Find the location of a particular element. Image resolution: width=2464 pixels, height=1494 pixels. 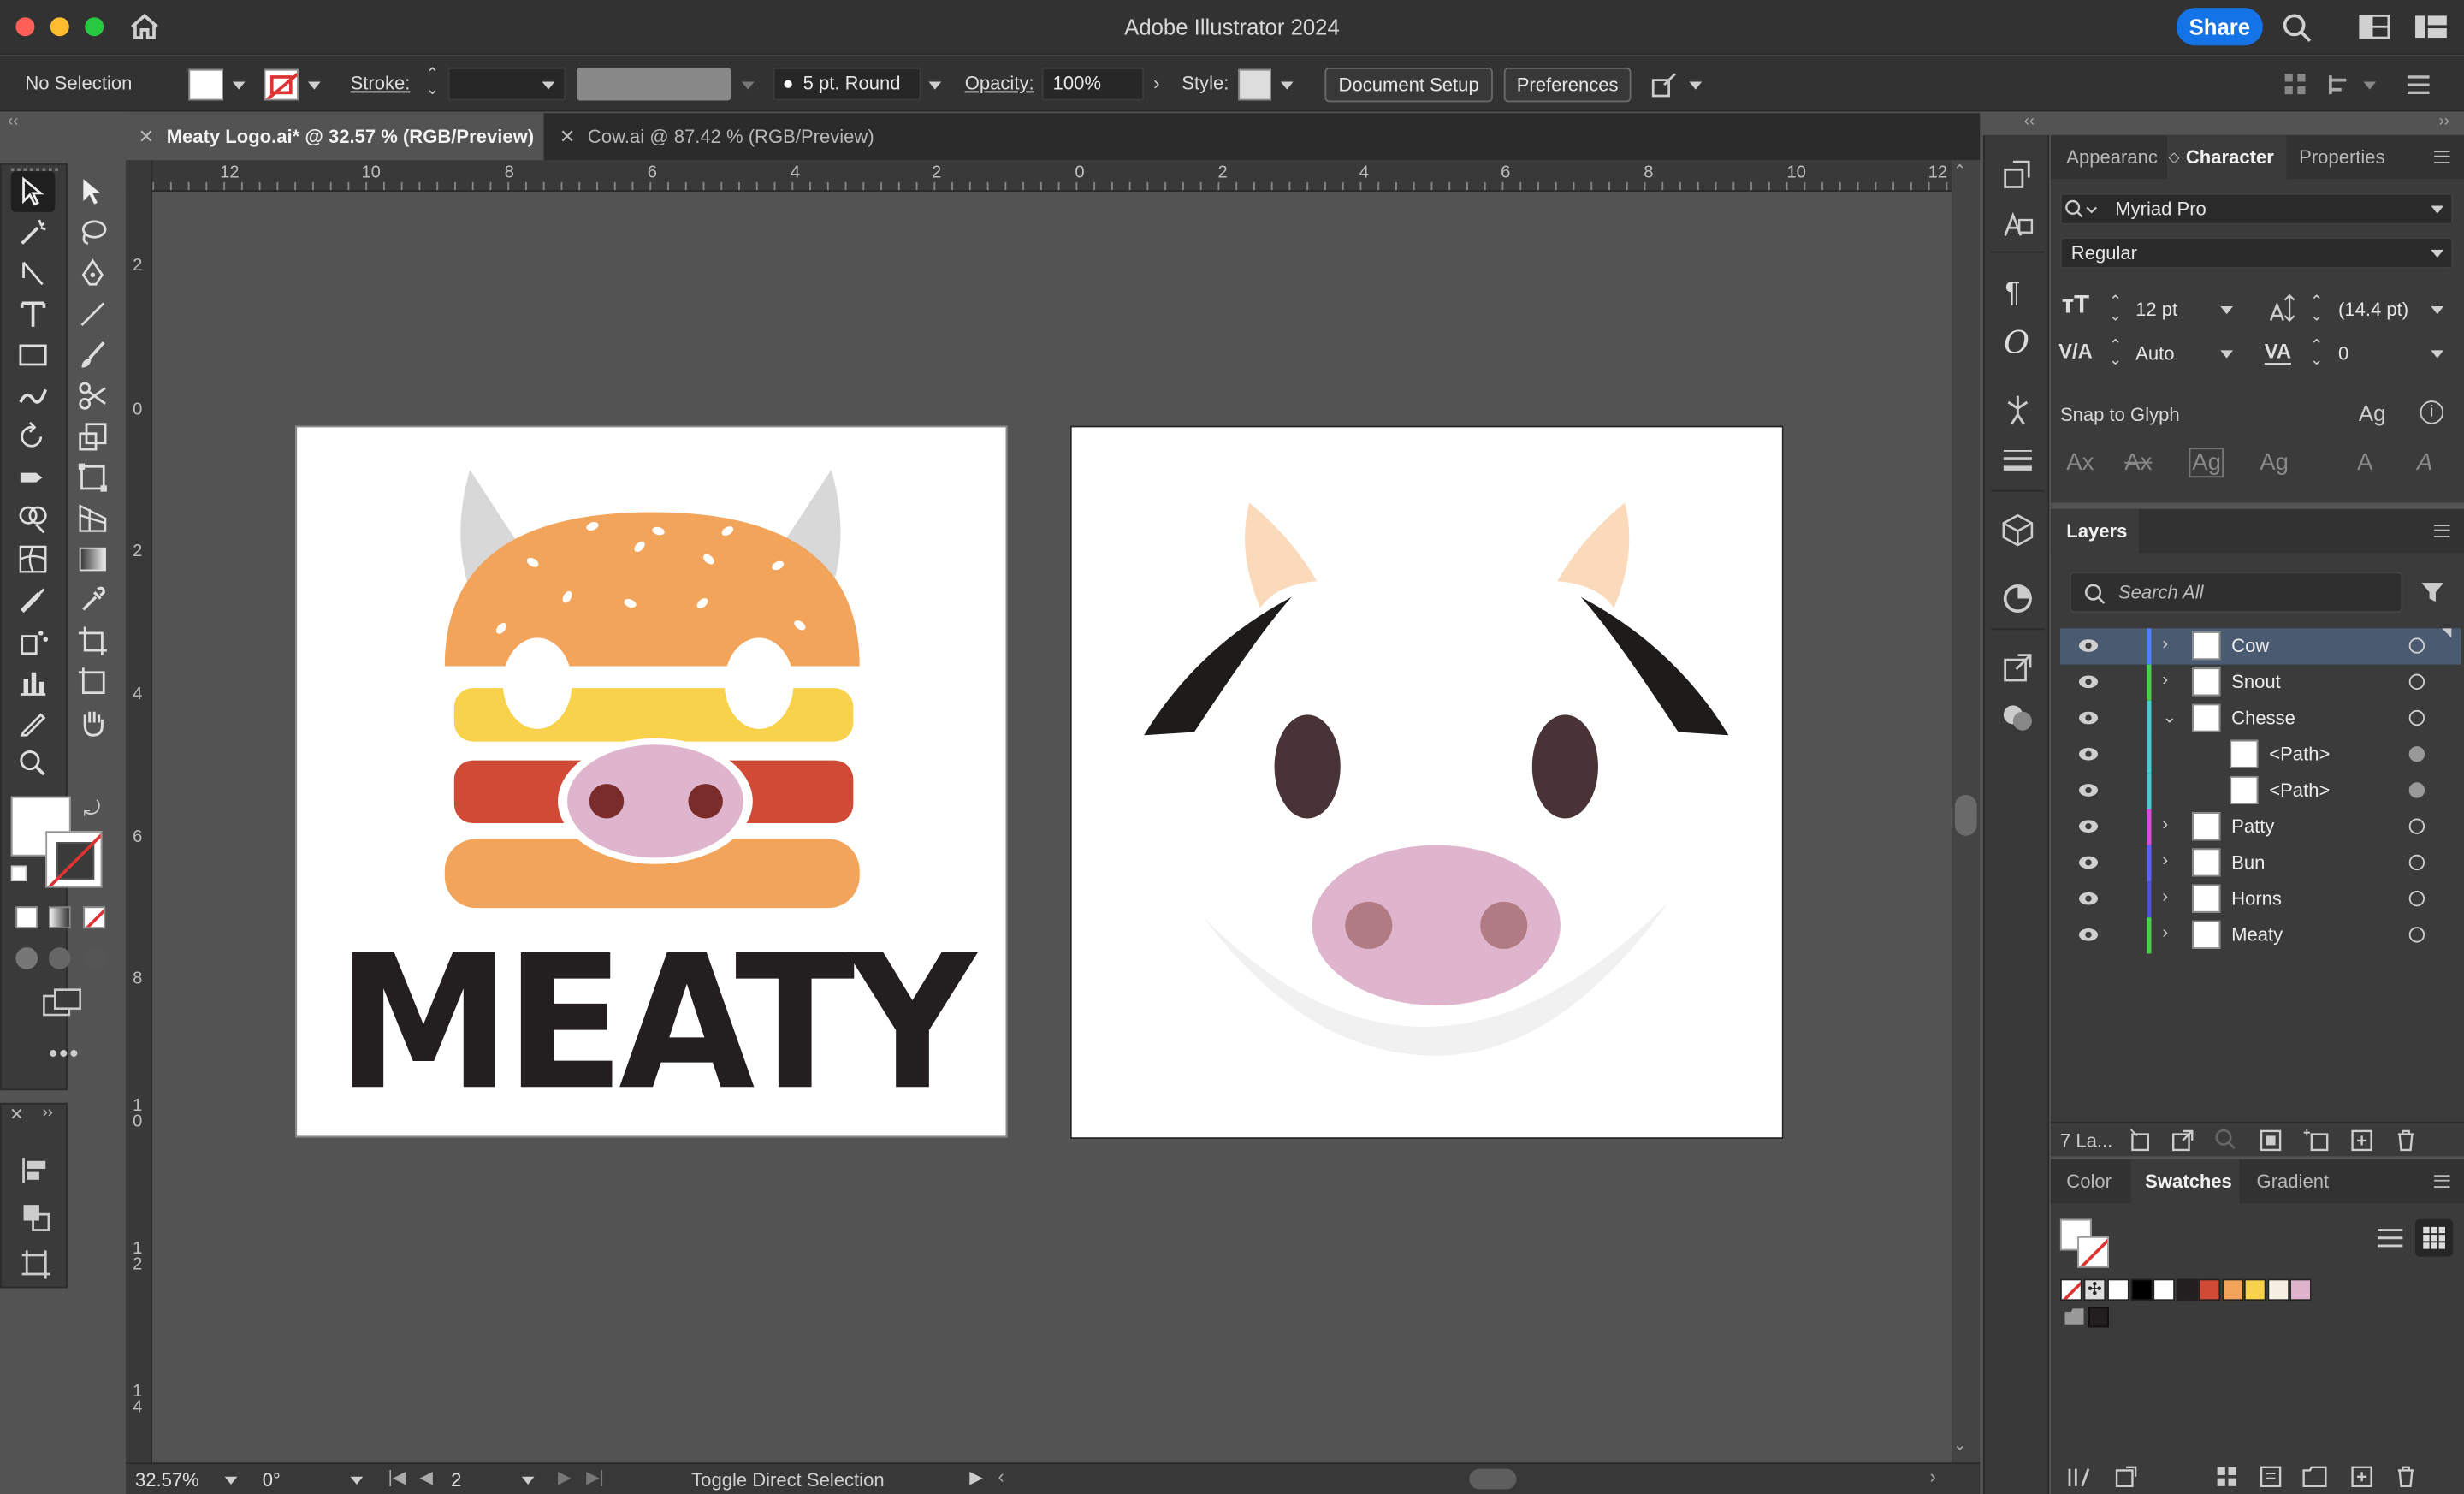

line-tool is located at coordinates (86, 314).